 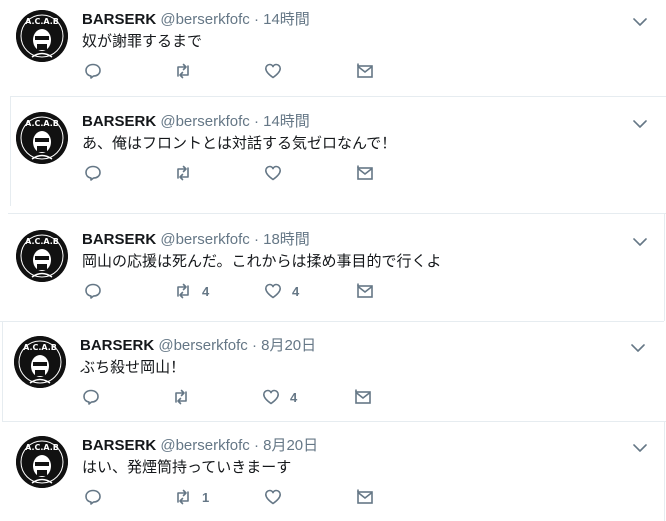 What do you see at coordinates (286, 239) in the screenshot?
I see `timestamp: 18時間` at bounding box center [286, 239].